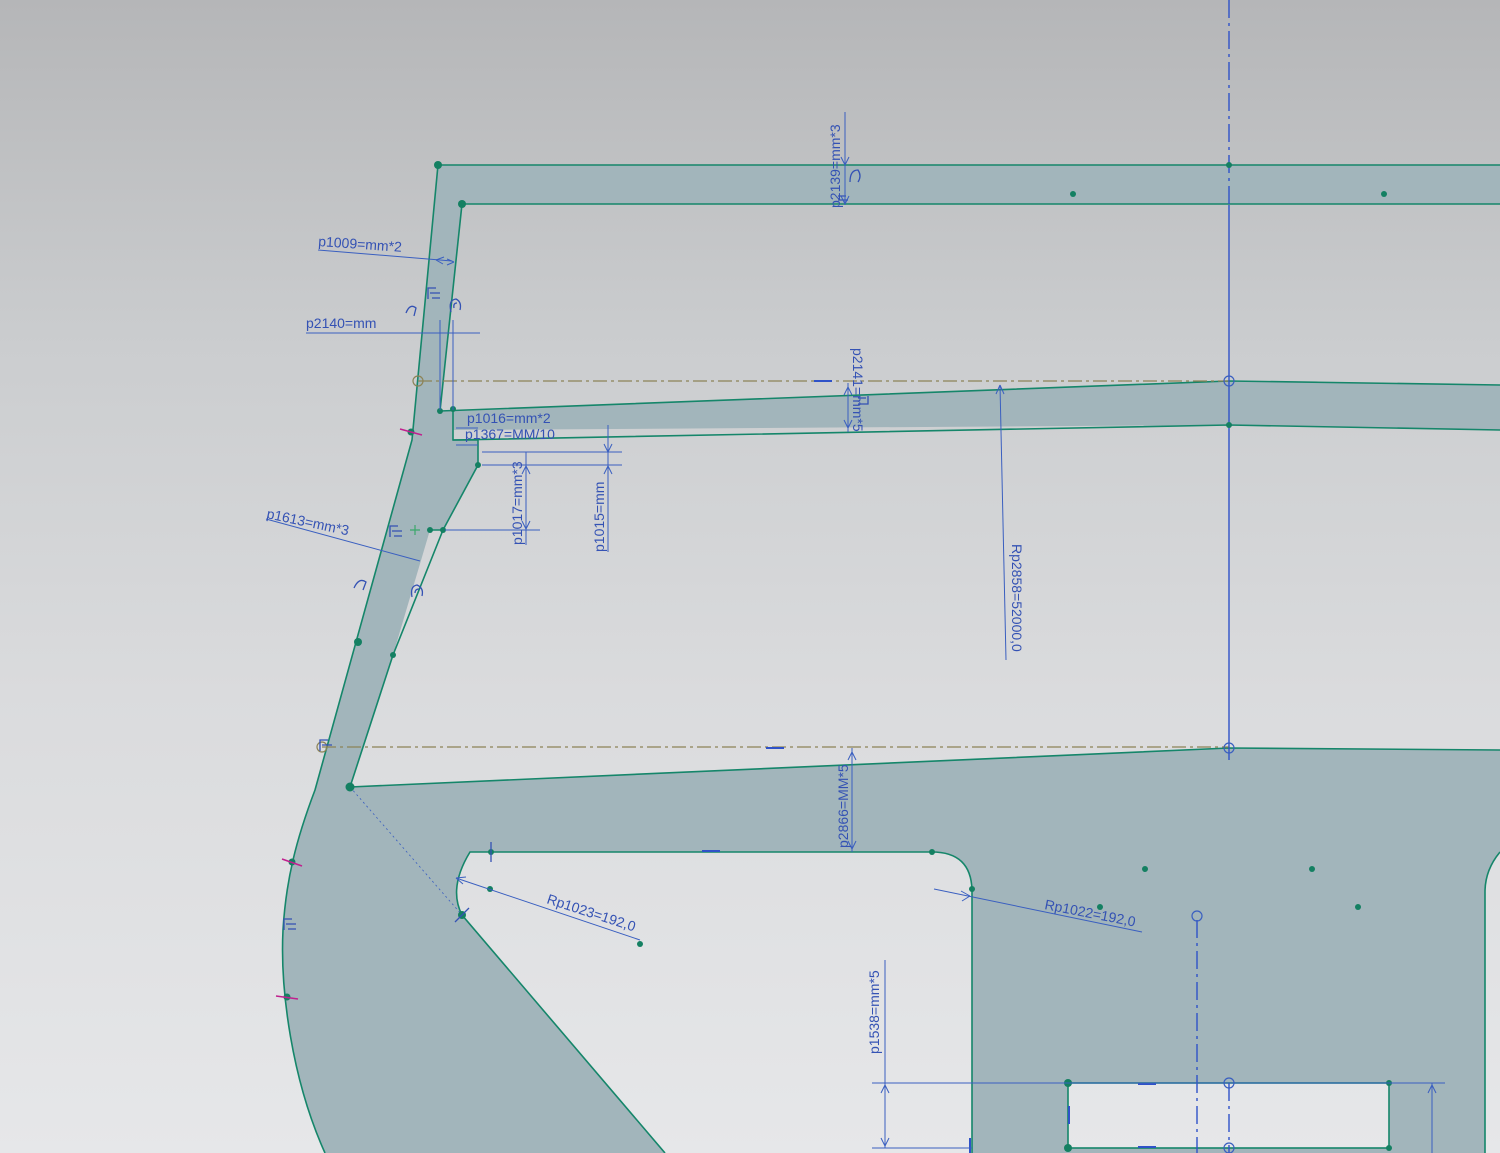 The width and height of the screenshot is (1500, 1153). Describe the element at coordinates (1492, 1002) in the screenshot. I see `right-window-edge` at that location.